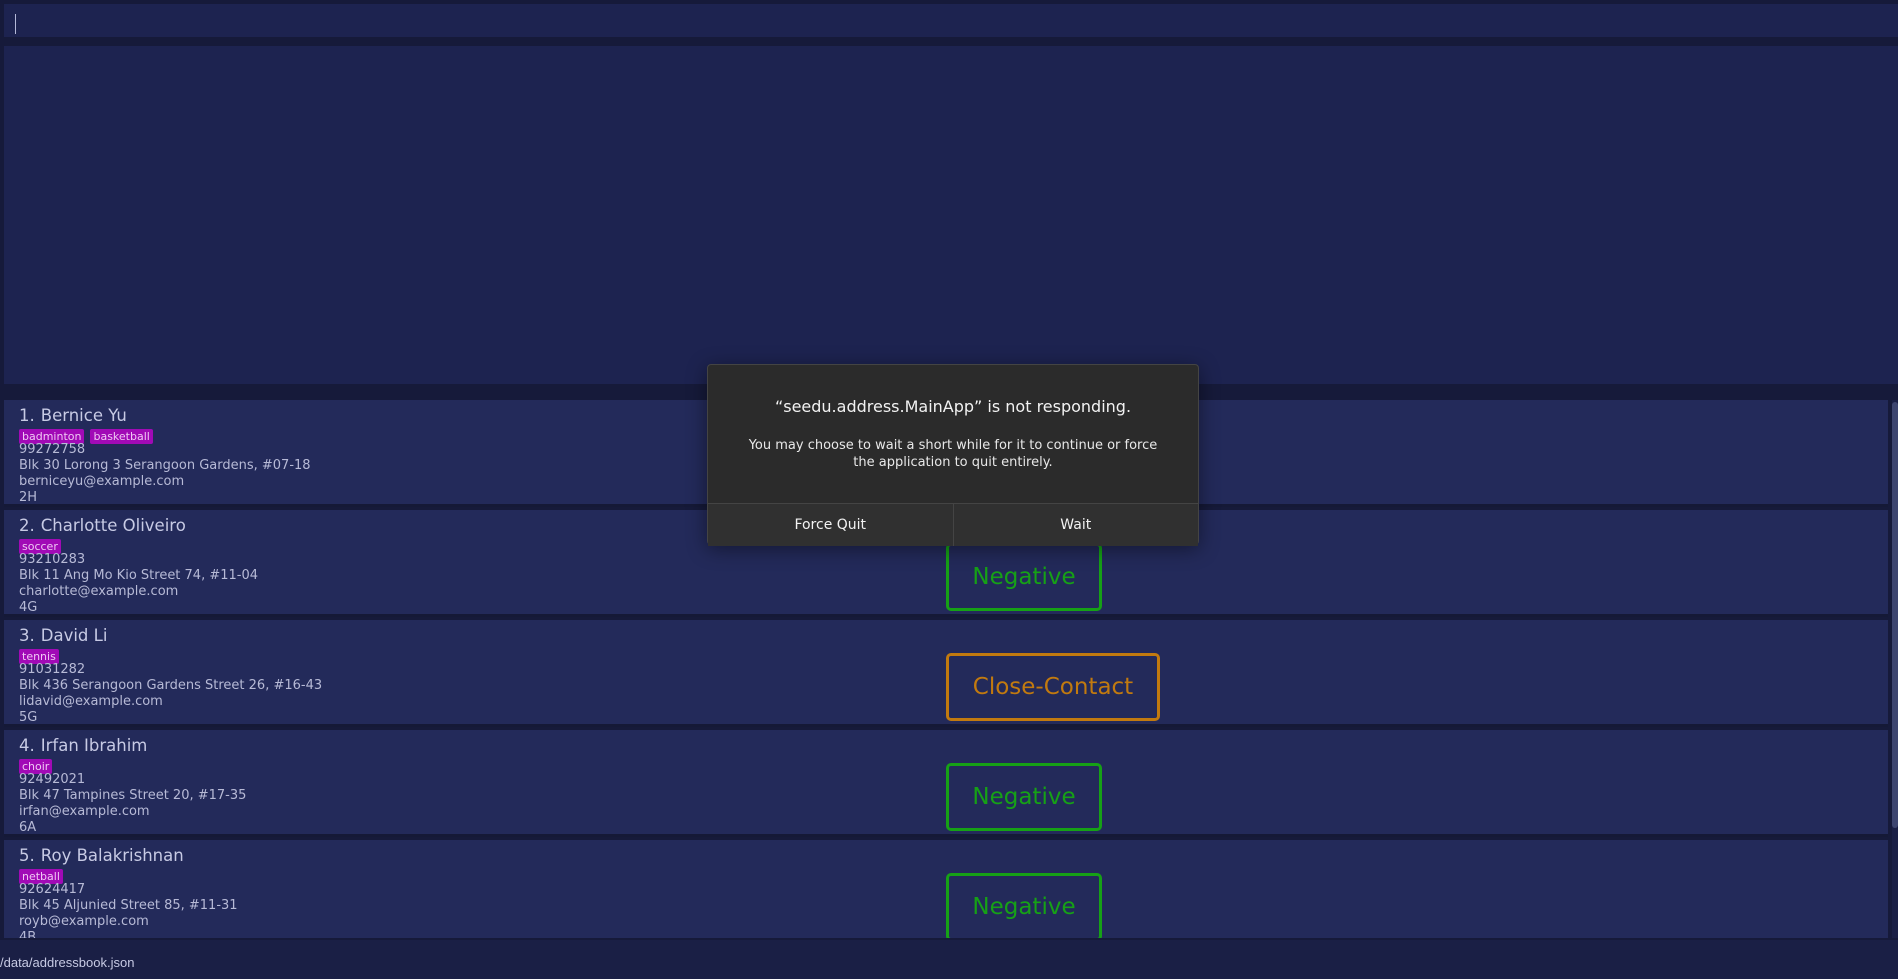 The height and width of the screenshot is (979, 1898). I want to click on status-bar: /data/addressbook.json, so click(949, 959).